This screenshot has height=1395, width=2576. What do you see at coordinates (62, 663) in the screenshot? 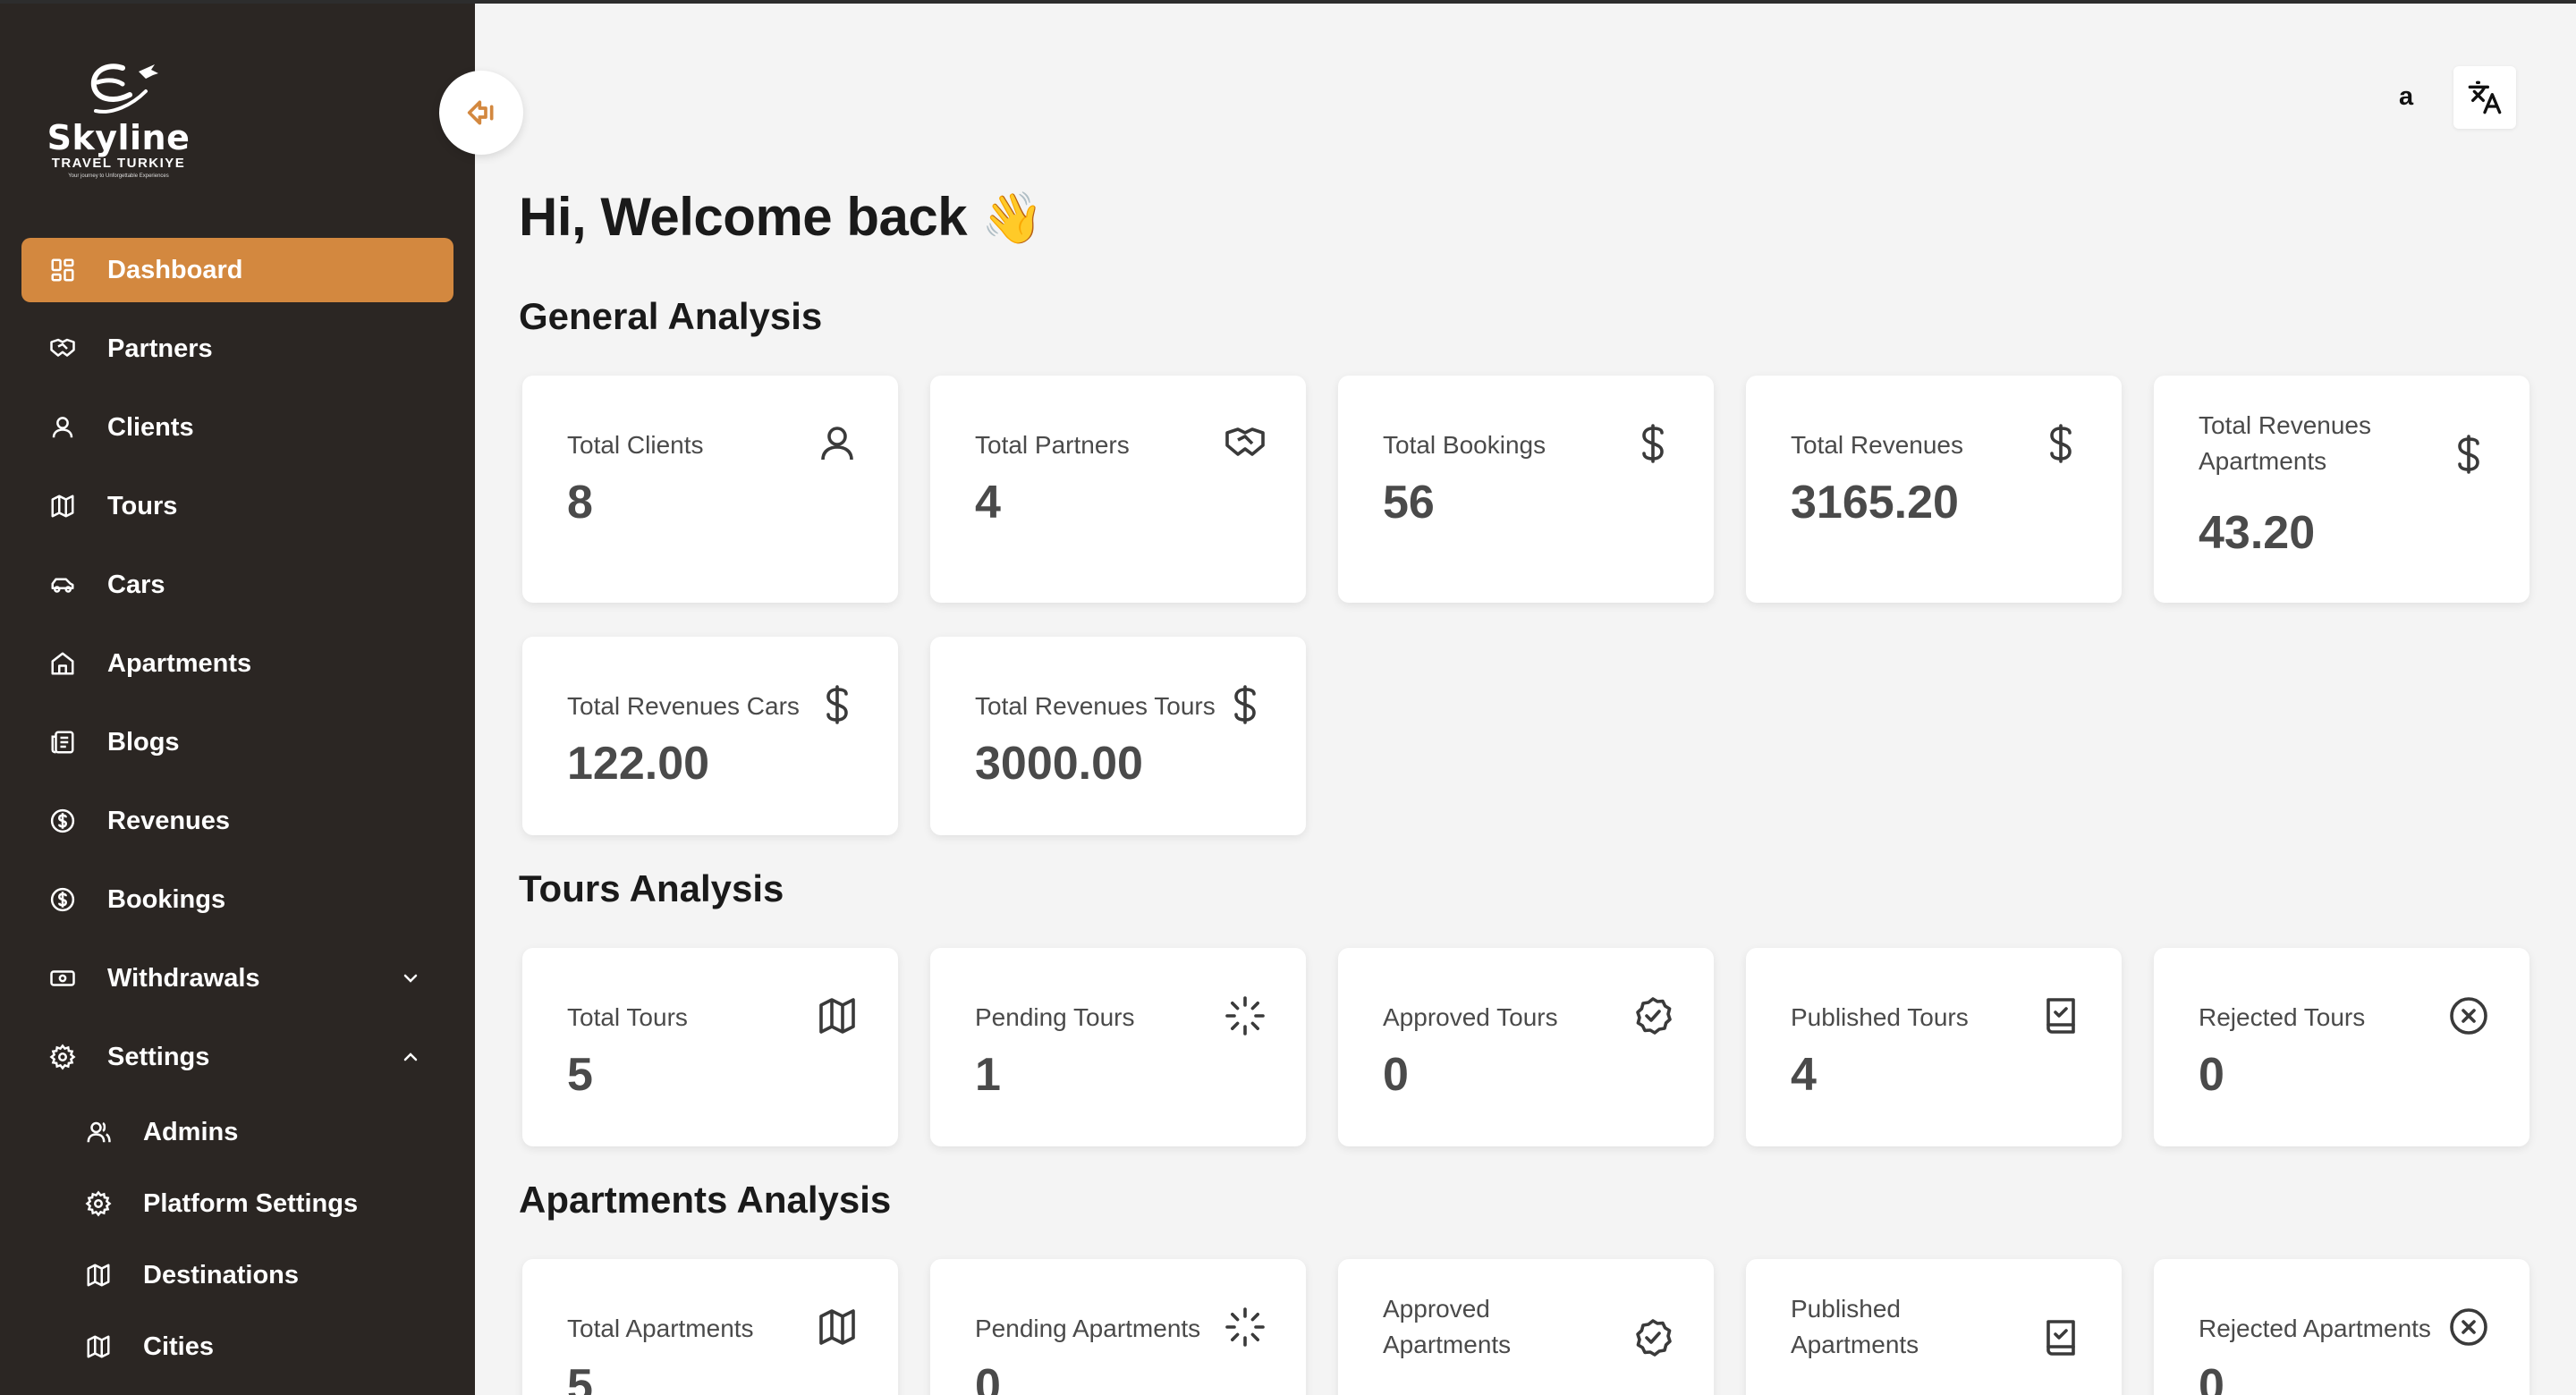
I see `home-icon` at bounding box center [62, 663].